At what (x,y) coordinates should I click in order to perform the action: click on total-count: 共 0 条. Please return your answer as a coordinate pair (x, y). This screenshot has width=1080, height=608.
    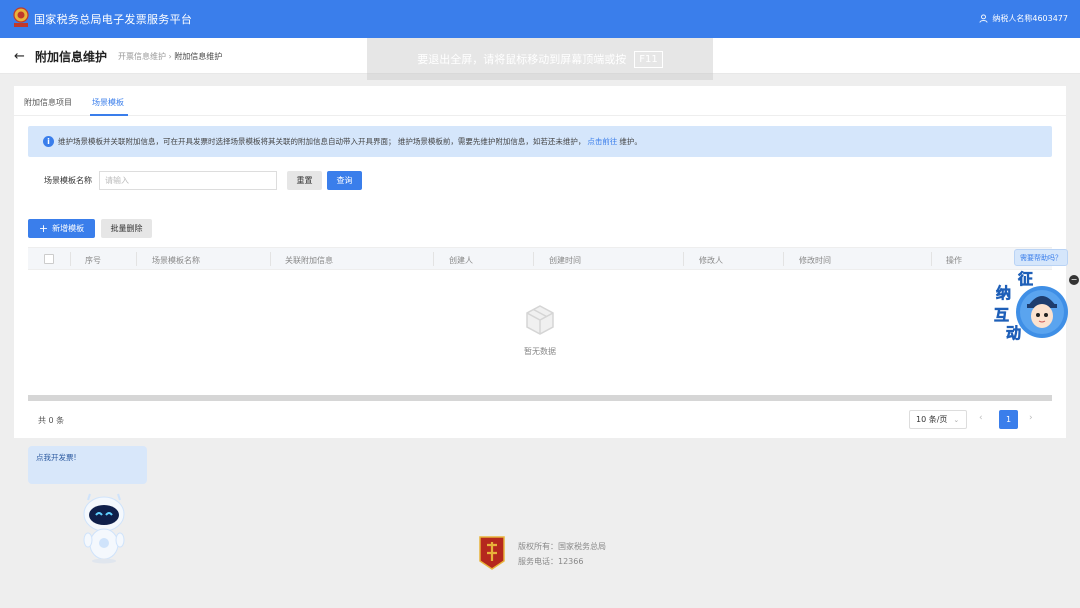
    Looking at the image, I should click on (51, 420).